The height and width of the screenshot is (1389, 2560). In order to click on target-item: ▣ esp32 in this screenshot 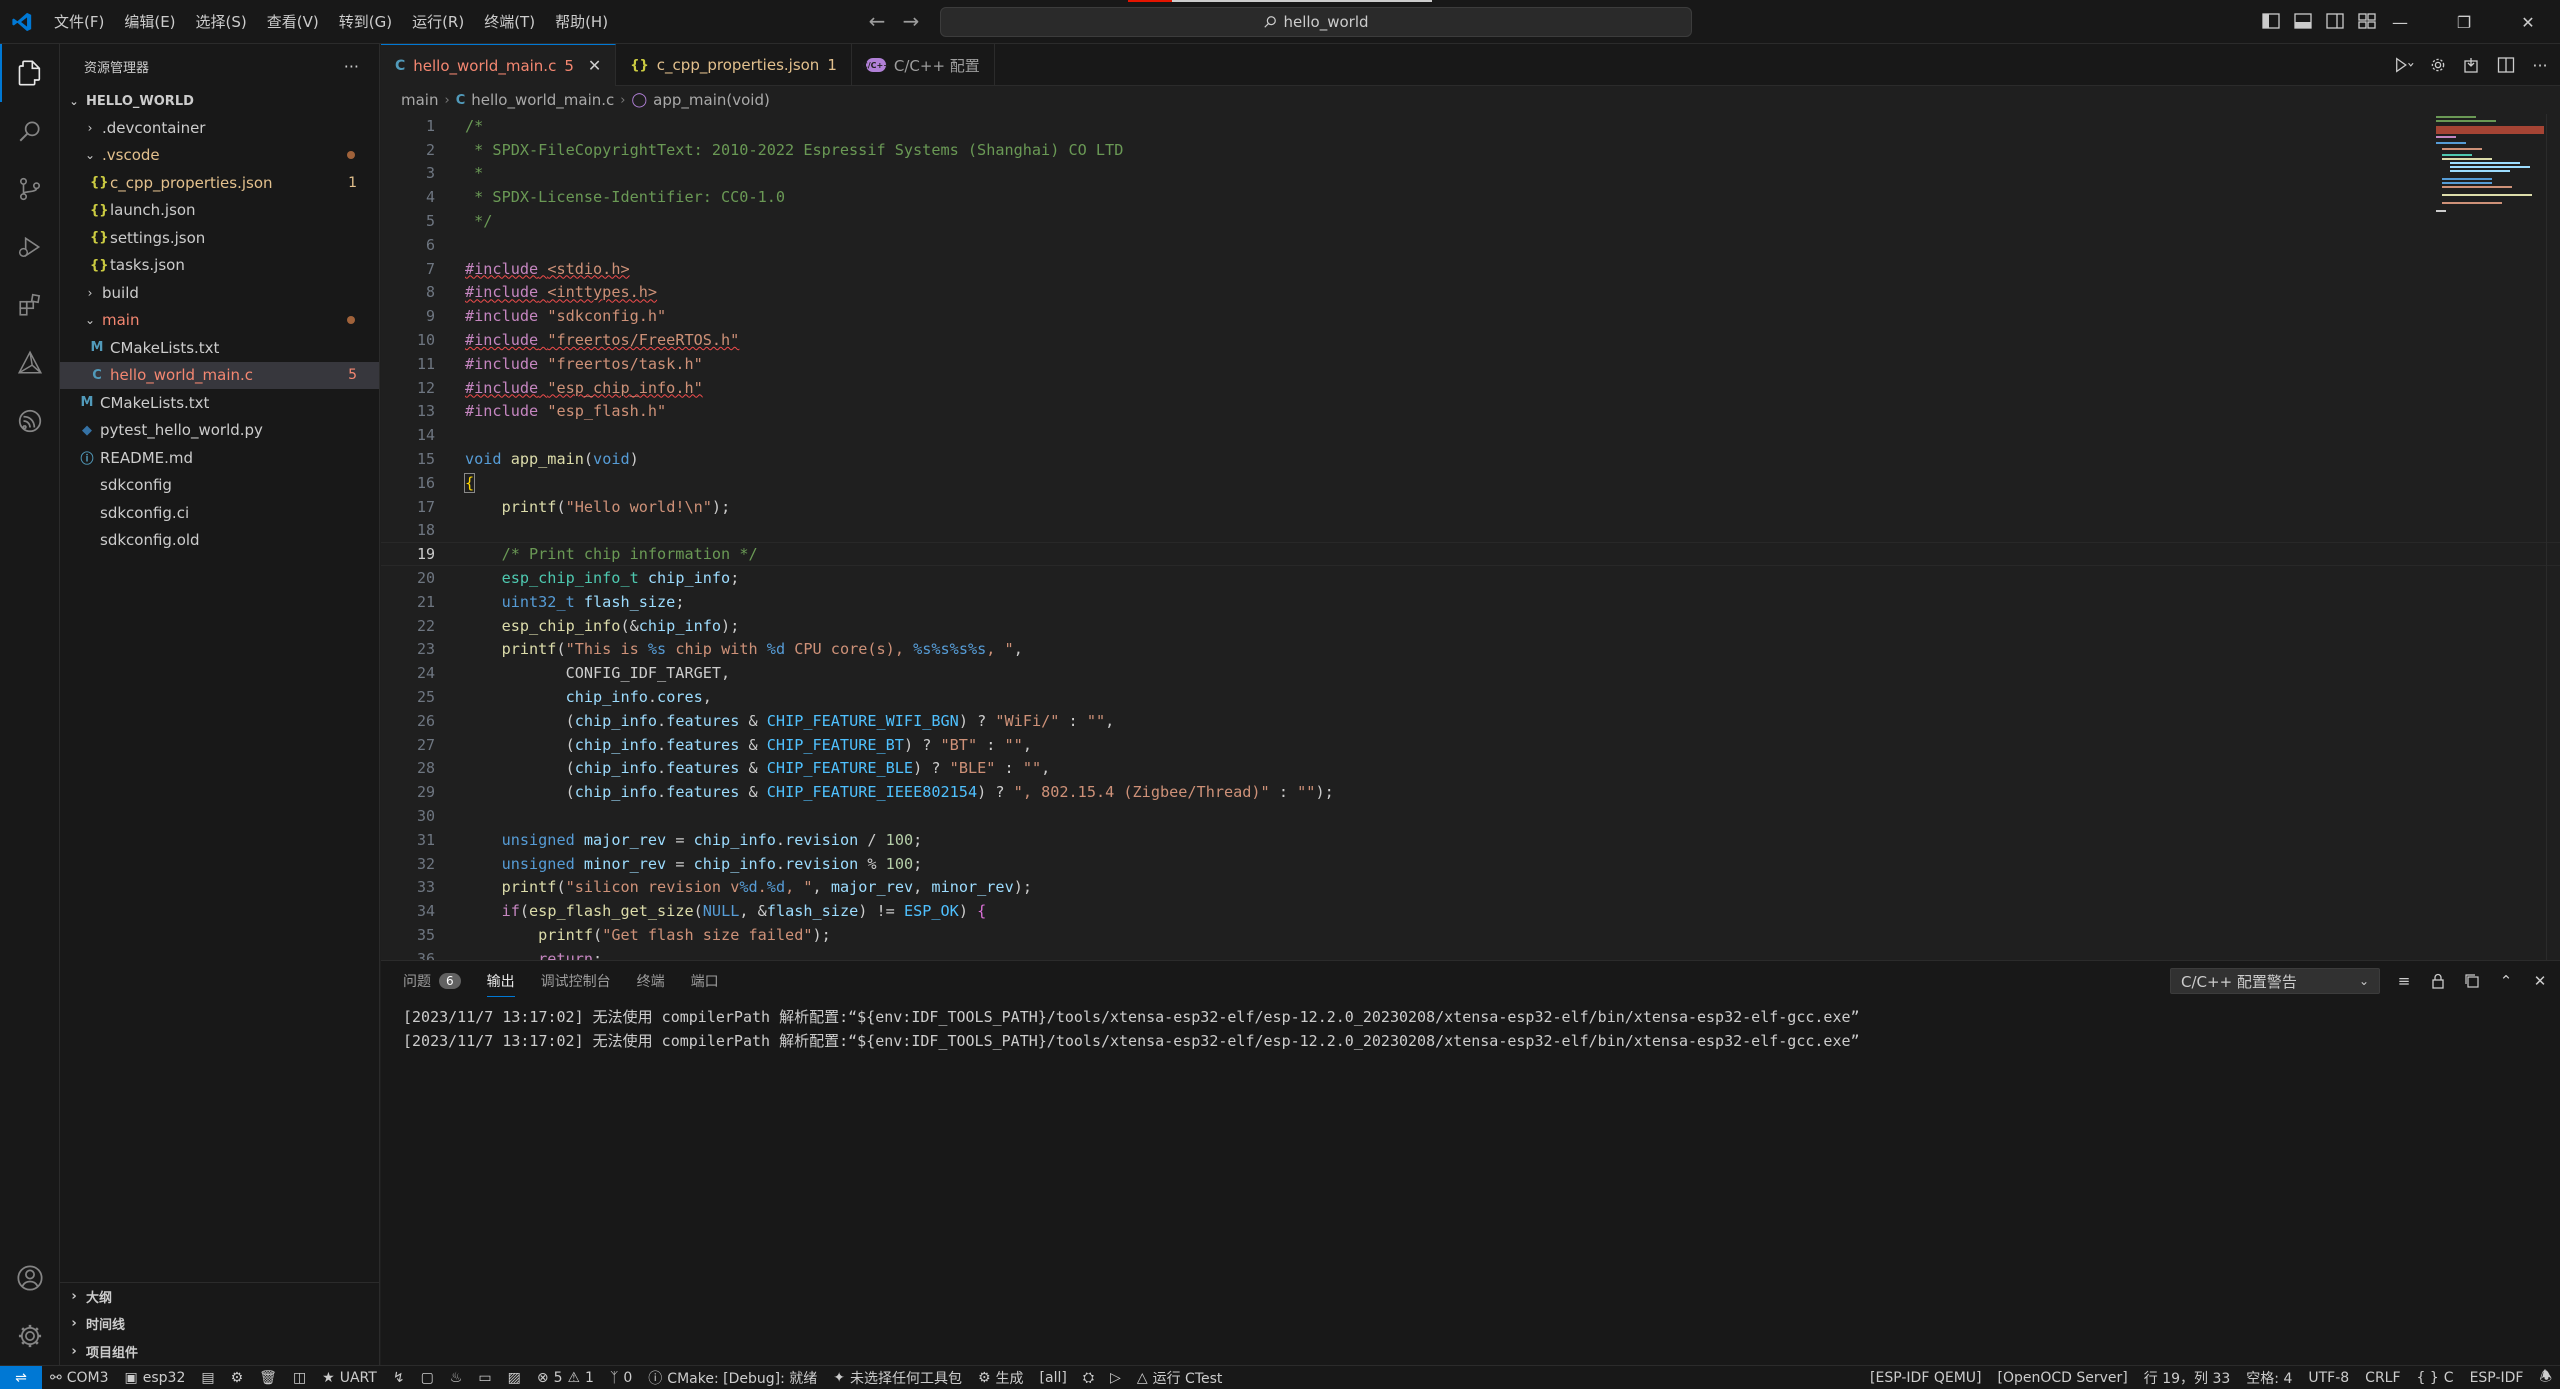, I will do `click(155, 1377)`.